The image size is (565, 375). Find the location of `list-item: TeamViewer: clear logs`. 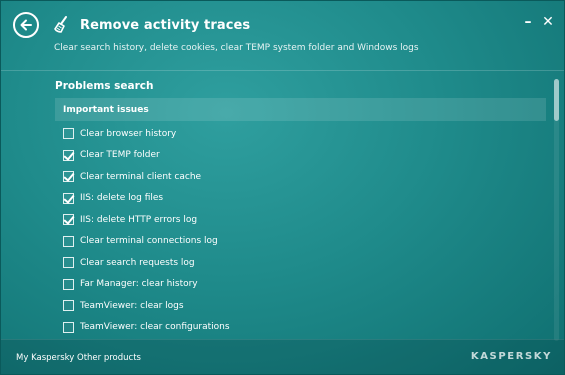

list-item: TeamViewer: clear logs is located at coordinates (303, 306).